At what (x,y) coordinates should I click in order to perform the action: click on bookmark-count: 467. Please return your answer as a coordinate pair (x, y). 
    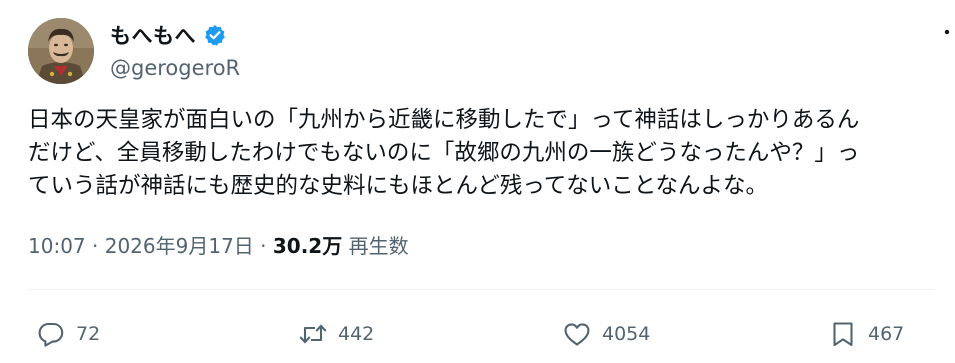
    Looking at the image, I should click on (886, 334).